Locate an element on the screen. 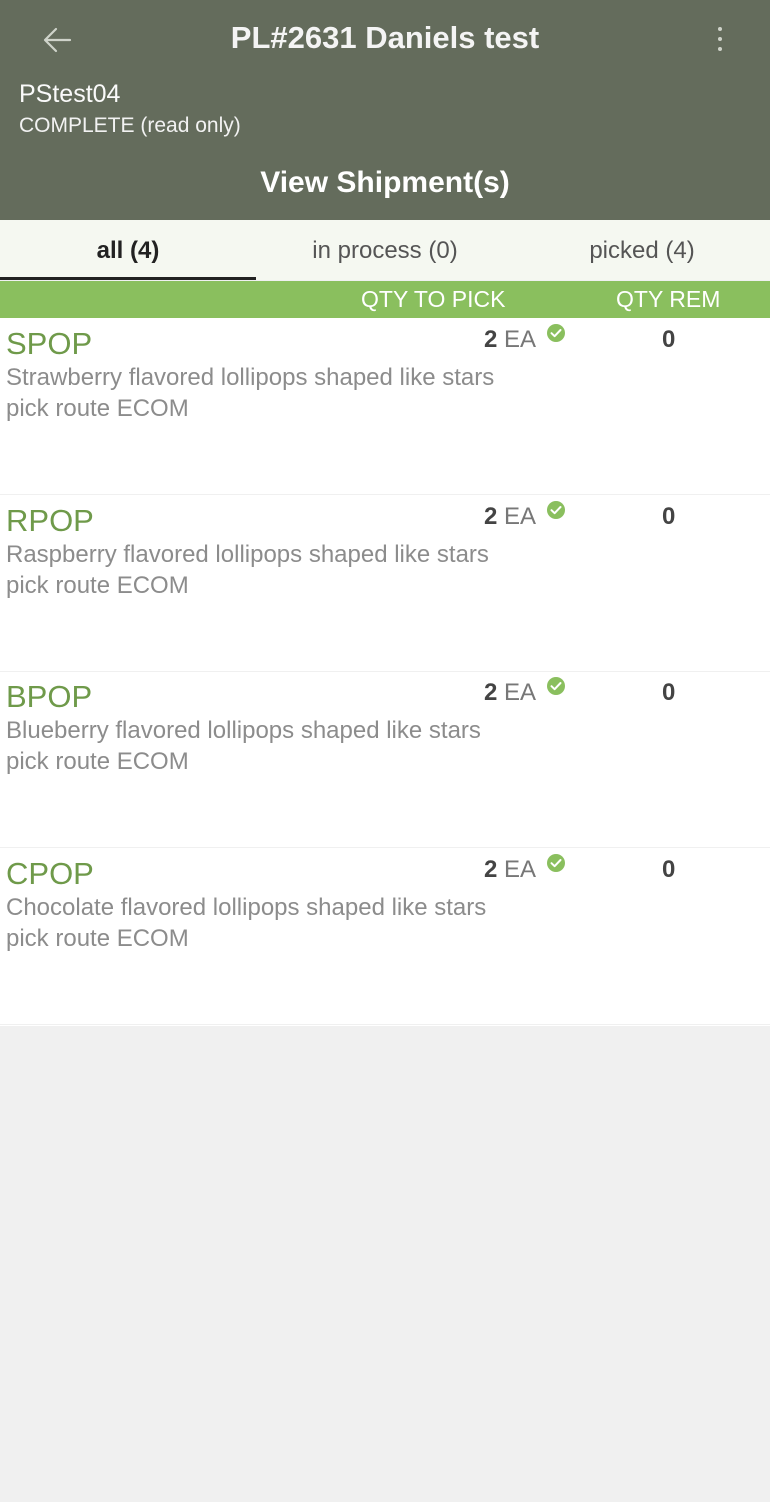 The image size is (770, 1502). page-title: PL#2631 Daniels test is located at coordinates (385, 37).